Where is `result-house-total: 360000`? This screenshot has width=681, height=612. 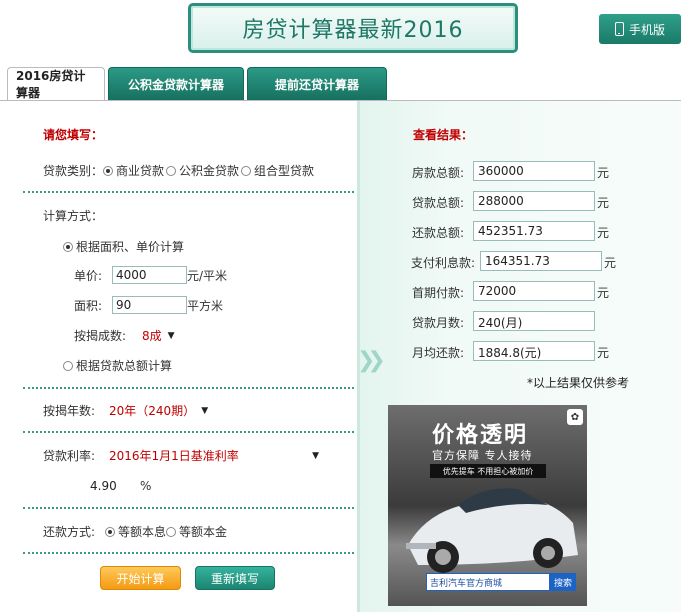
result-house-total: 360000 is located at coordinates (534, 171).